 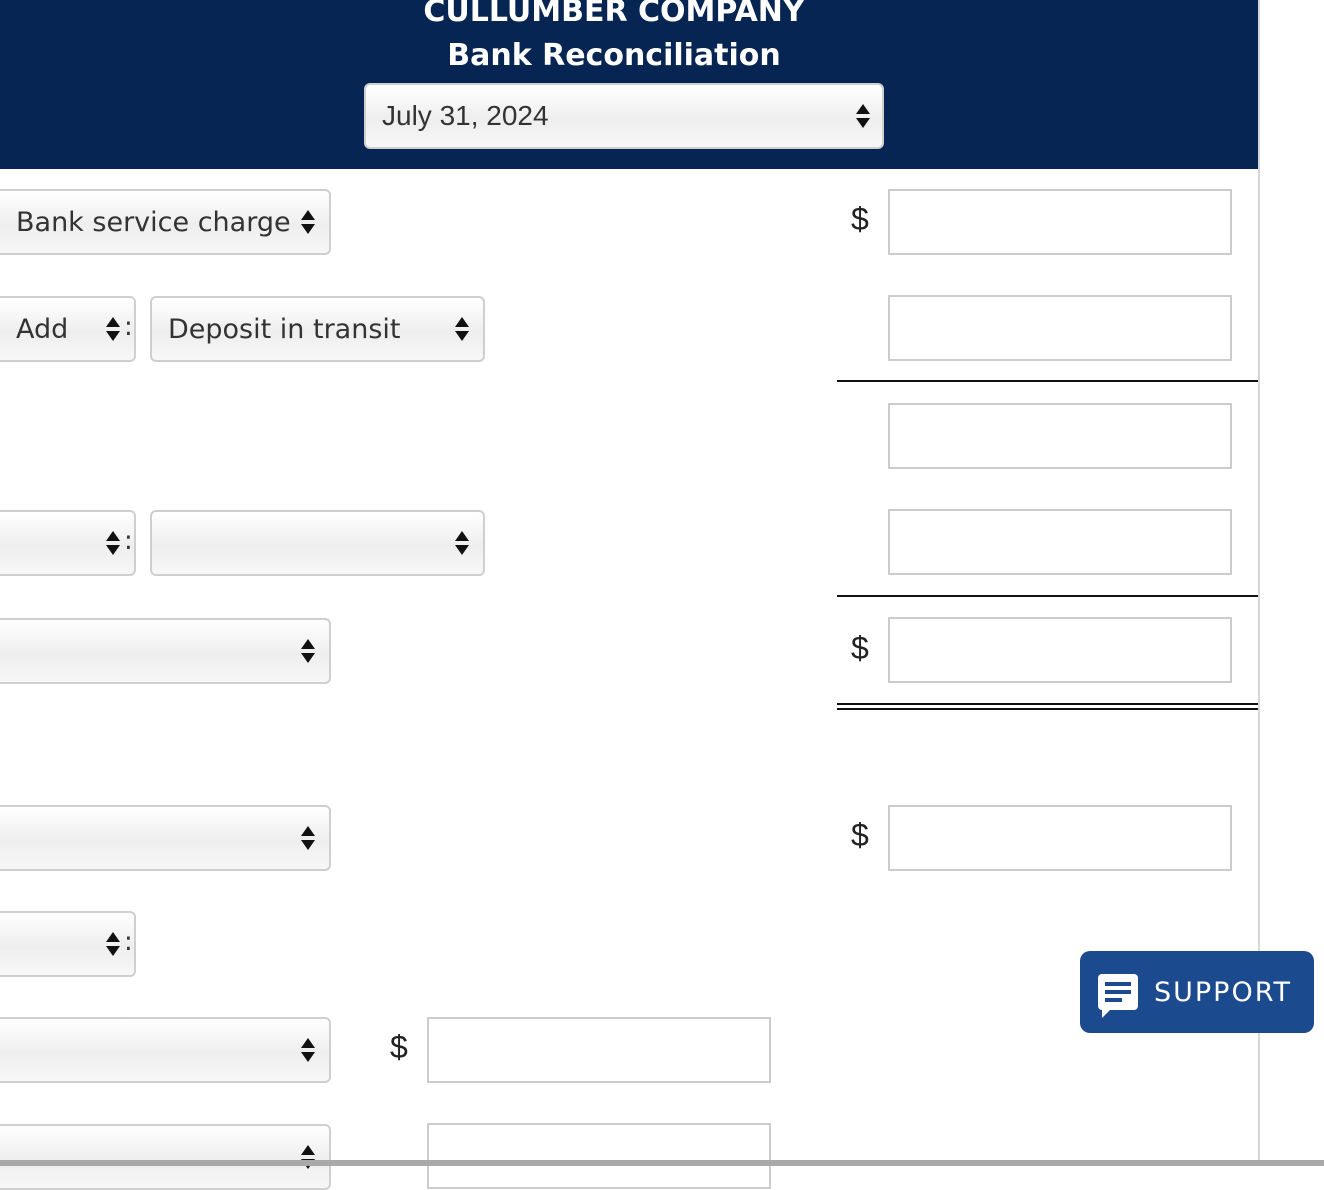 What do you see at coordinates (317, 543) in the screenshot?
I see `row4-item-select` at bounding box center [317, 543].